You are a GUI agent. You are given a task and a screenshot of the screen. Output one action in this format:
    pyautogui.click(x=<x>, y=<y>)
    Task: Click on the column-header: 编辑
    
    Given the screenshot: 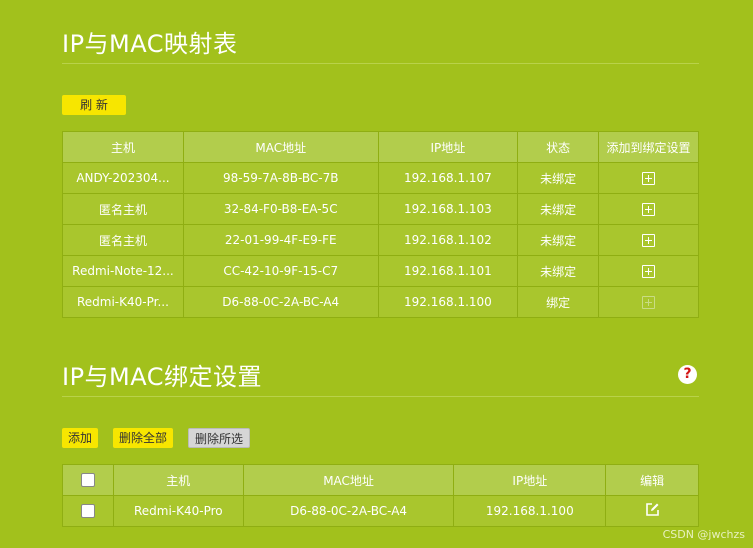 What is the action you would take?
    pyautogui.click(x=652, y=480)
    